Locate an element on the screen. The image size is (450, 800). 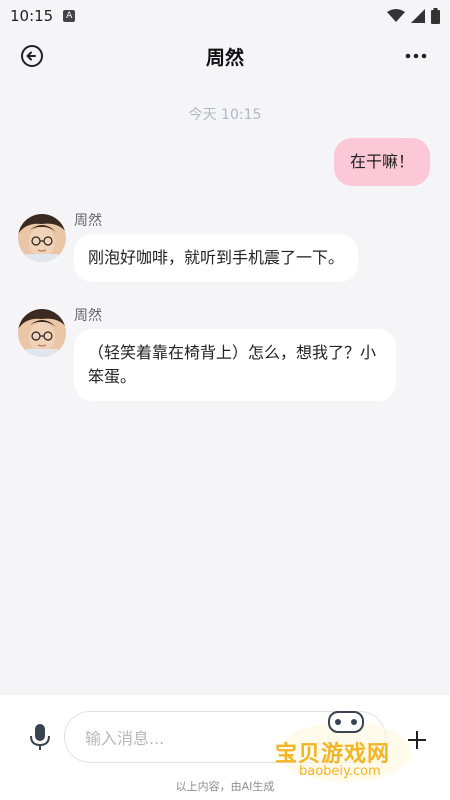
status-left: 10:15 A is located at coordinates (43, 16).